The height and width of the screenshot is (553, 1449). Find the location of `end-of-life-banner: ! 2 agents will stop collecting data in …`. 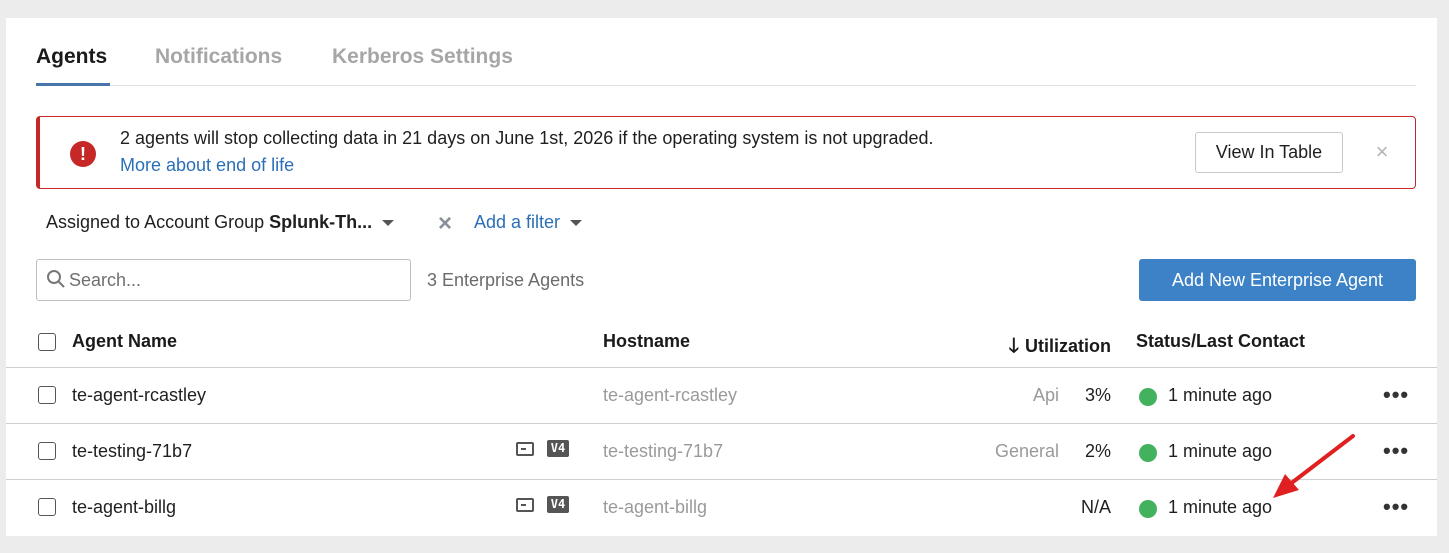

end-of-life-banner: ! 2 agents will stop collecting data in … is located at coordinates (726, 152).